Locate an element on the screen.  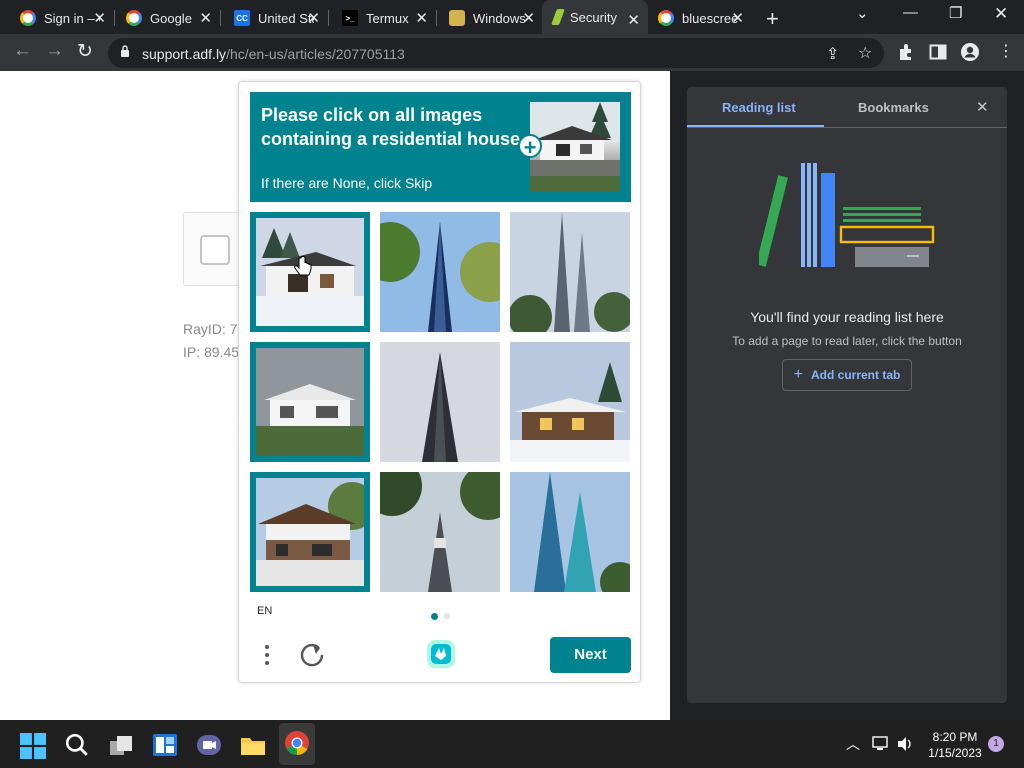
kebab-menu-icon: ⋮ is located at coordinates (1006, 51).